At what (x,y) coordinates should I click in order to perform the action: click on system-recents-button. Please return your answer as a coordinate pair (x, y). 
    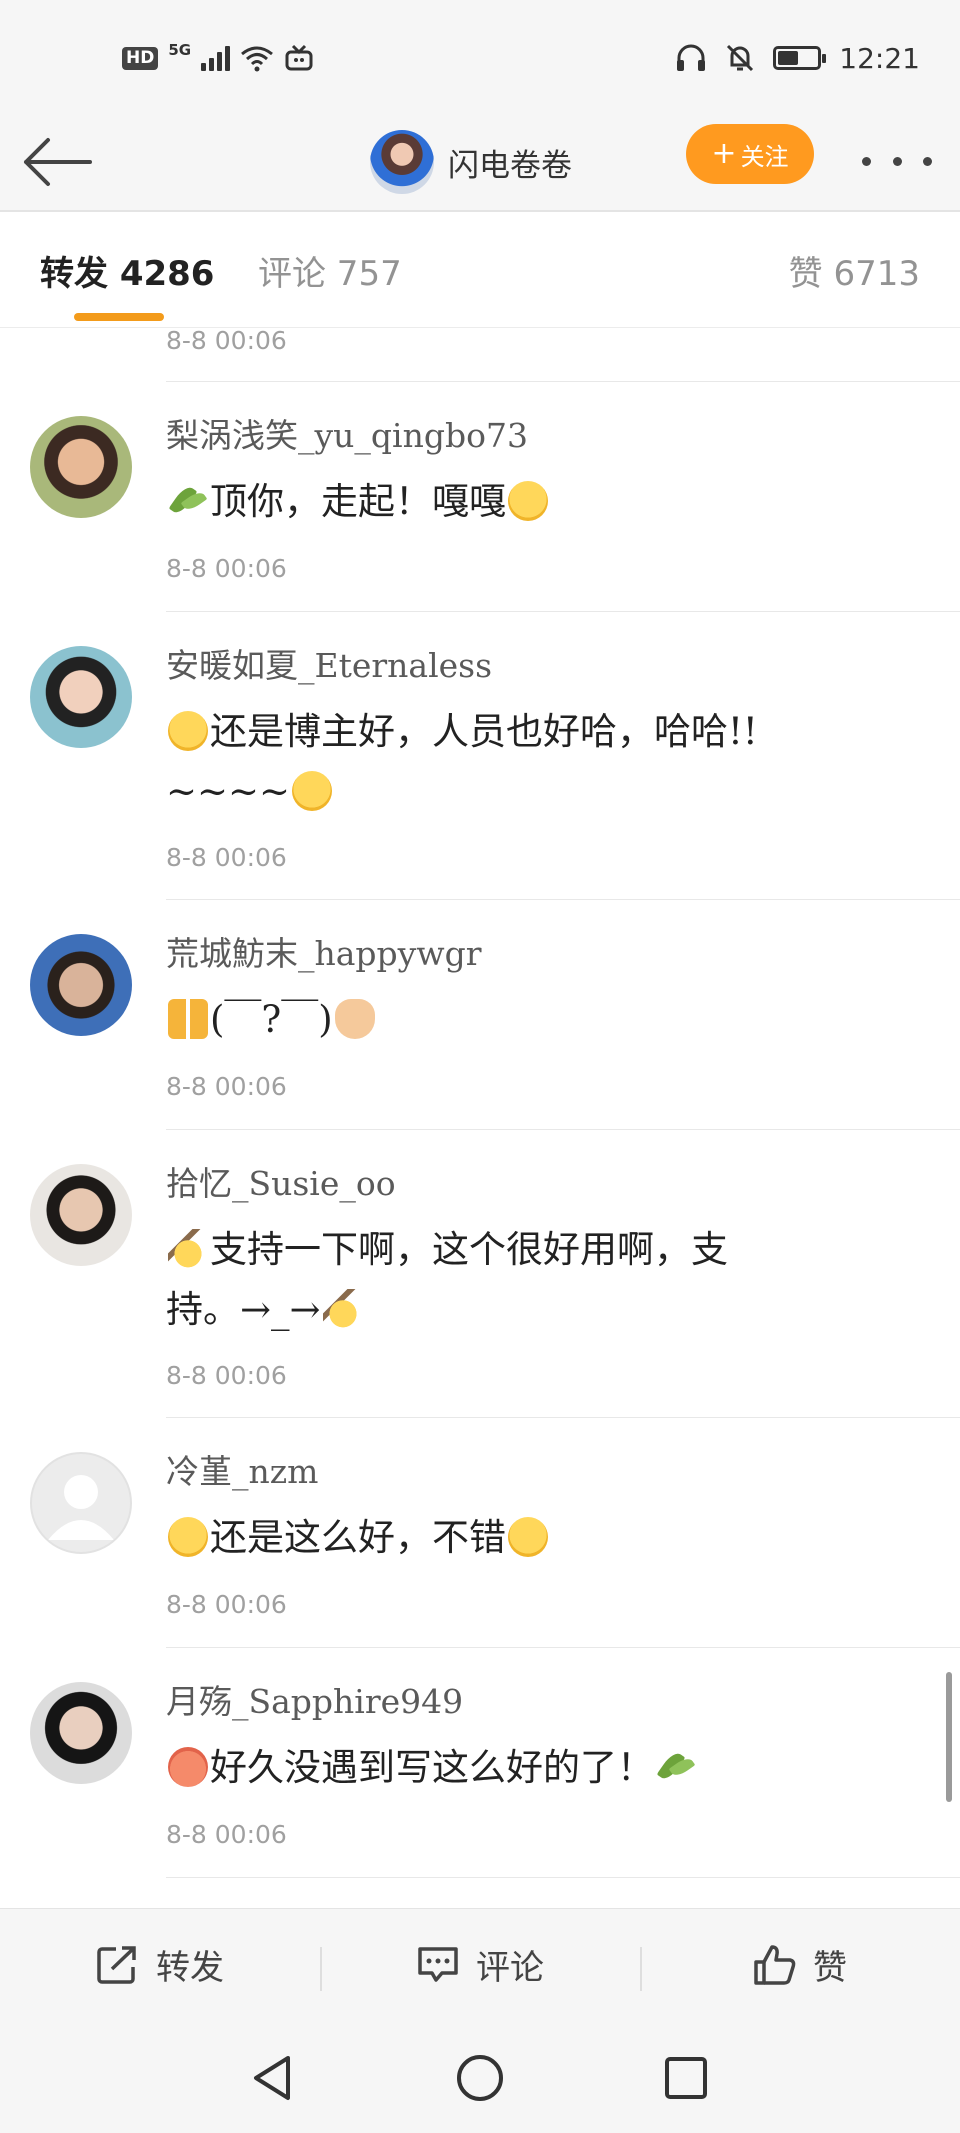
    Looking at the image, I should click on (686, 2078).